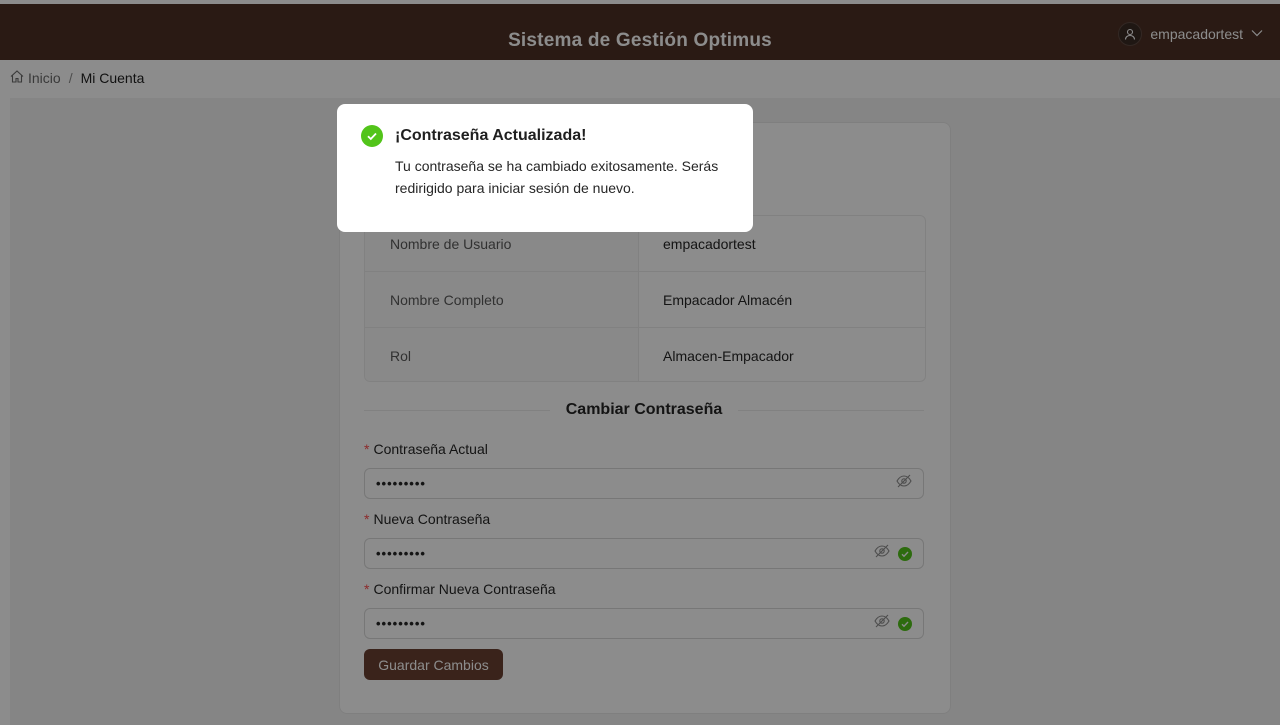 The height and width of the screenshot is (725, 1280). What do you see at coordinates (491, 135) in the screenshot?
I see `modal-title: ¡Contraseña Actualizada!` at bounding box center [491, 135].